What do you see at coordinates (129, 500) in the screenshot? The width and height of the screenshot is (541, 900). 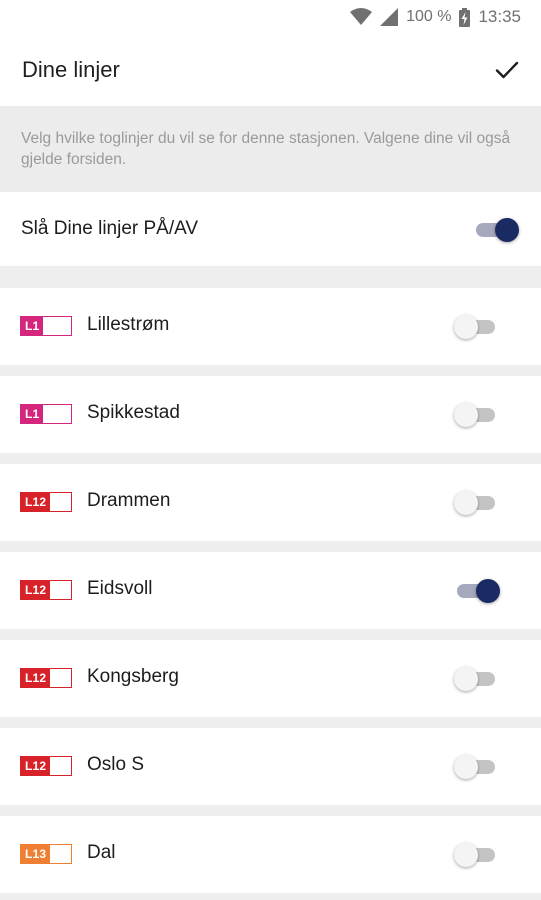 I see `line-name: Drammen` at bounding box center [129, 500].